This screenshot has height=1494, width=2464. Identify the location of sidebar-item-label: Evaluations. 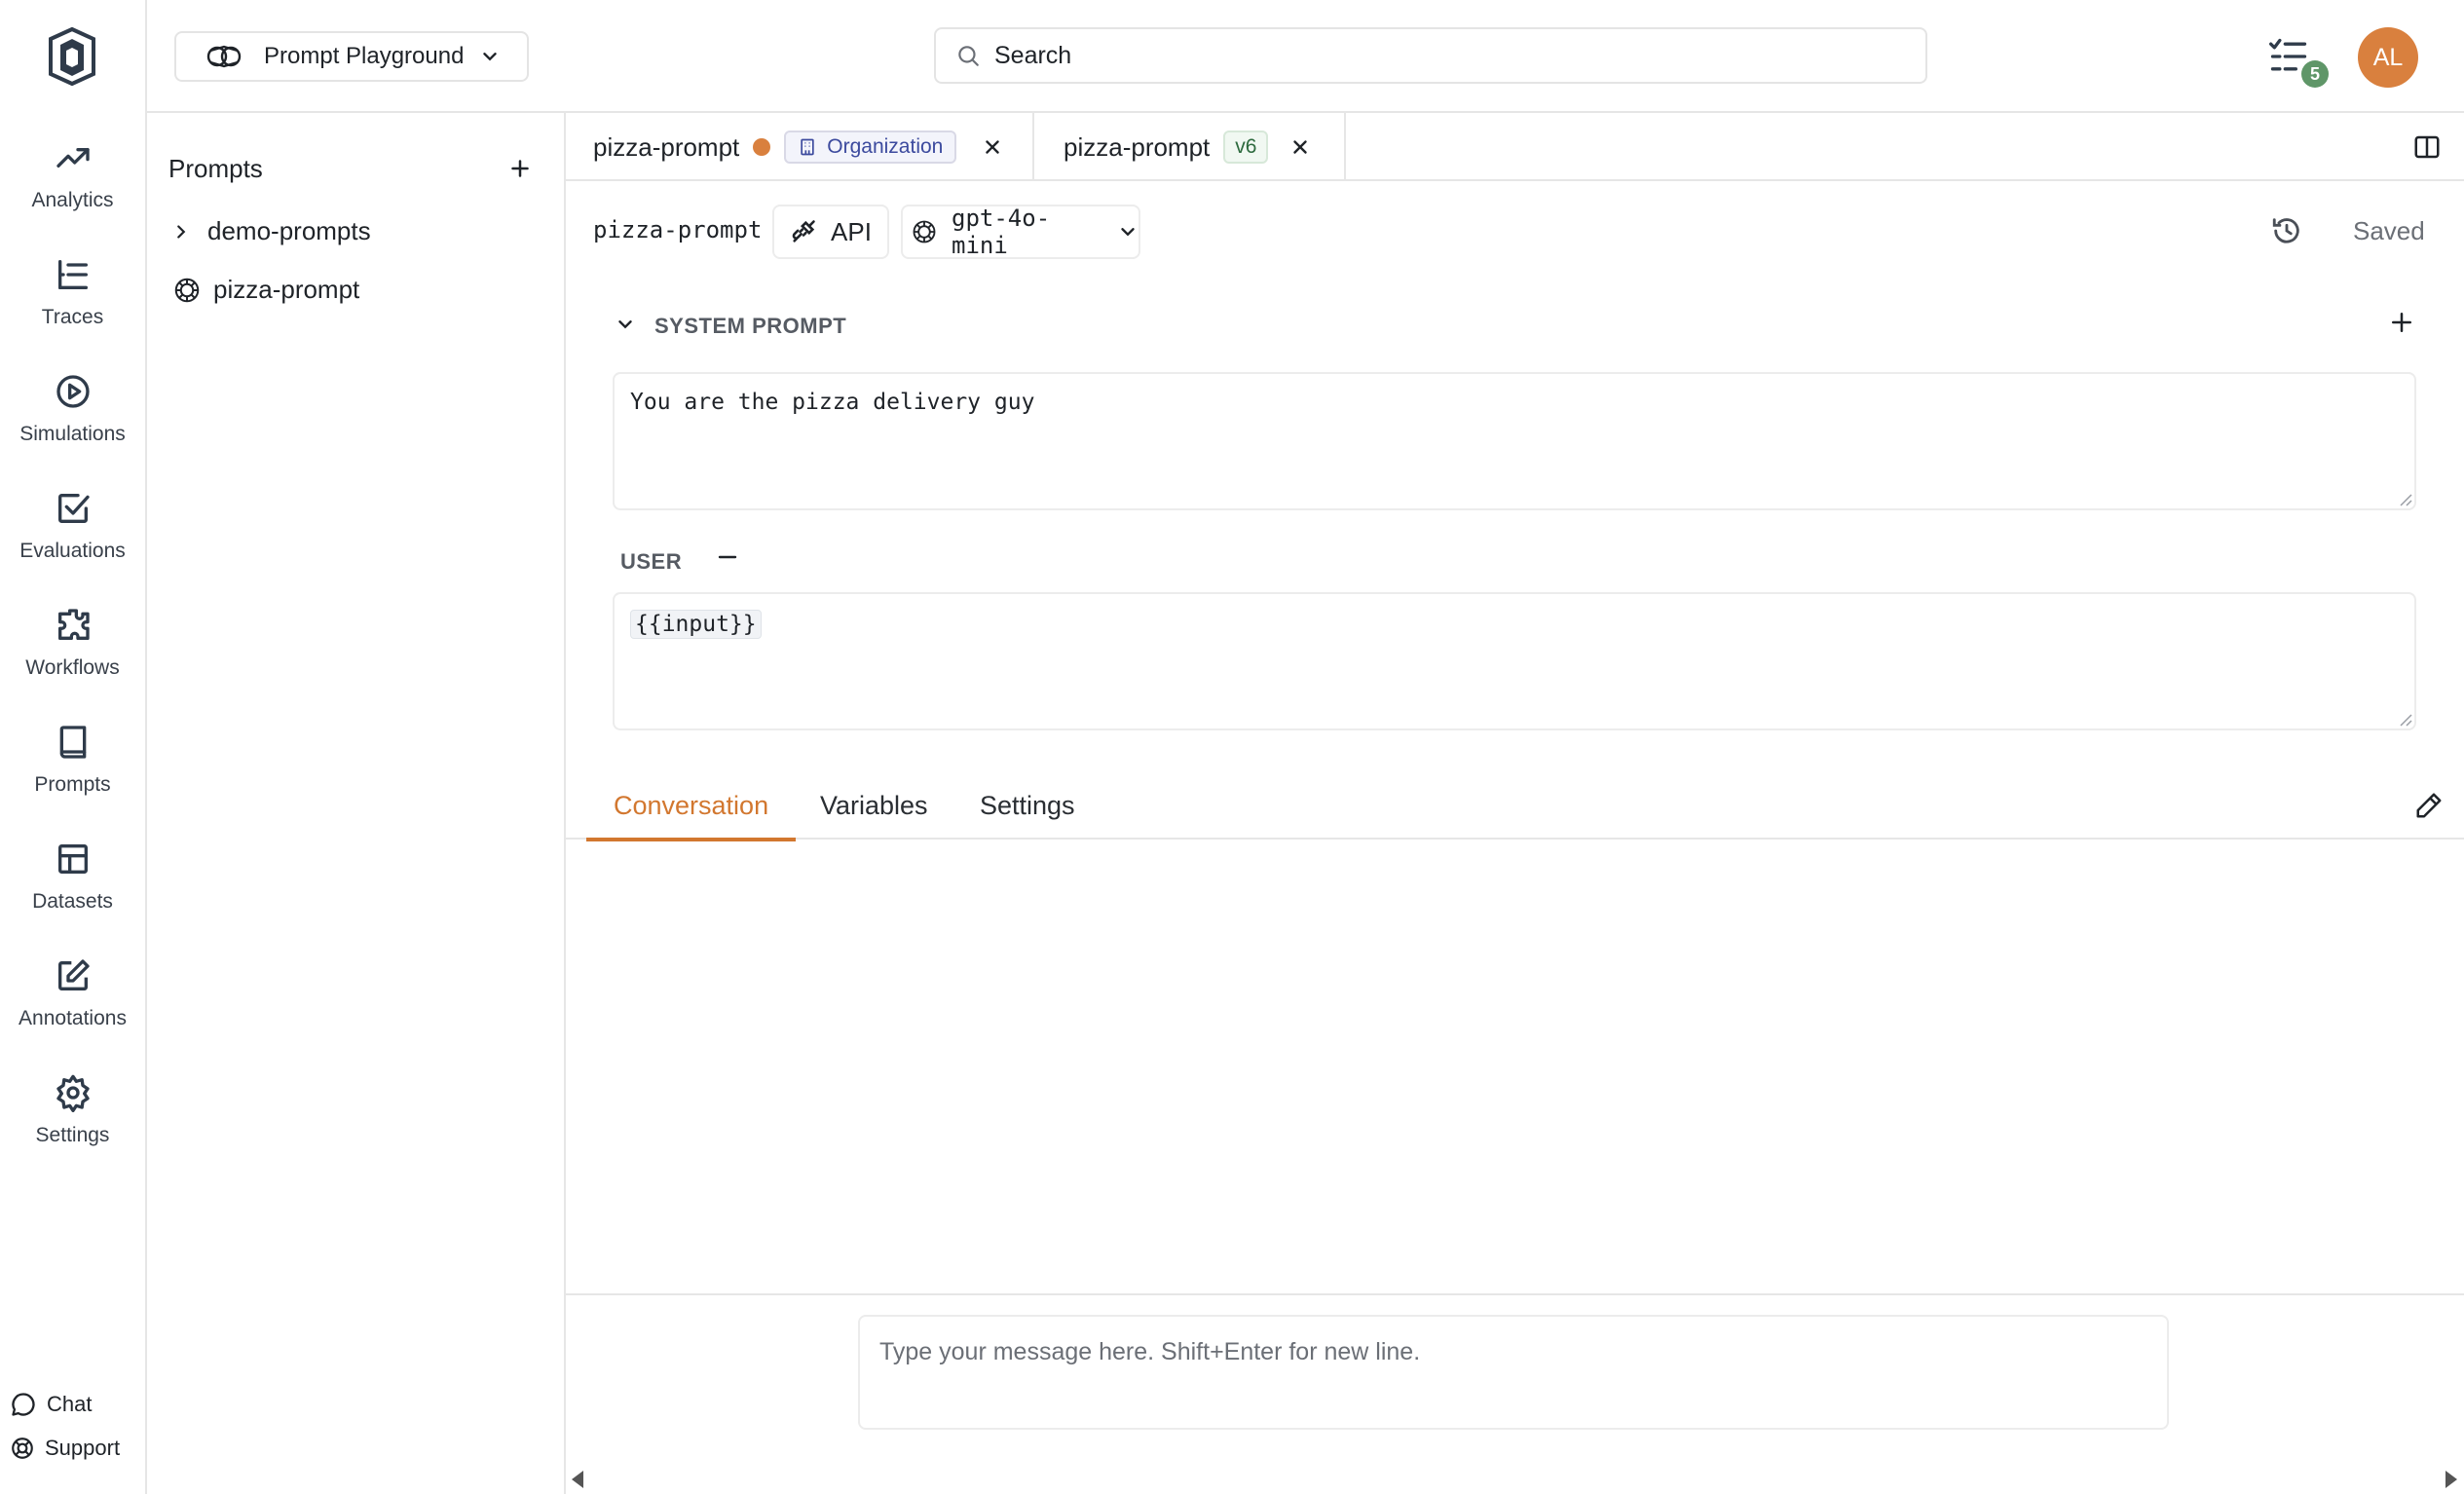
(72, 551).